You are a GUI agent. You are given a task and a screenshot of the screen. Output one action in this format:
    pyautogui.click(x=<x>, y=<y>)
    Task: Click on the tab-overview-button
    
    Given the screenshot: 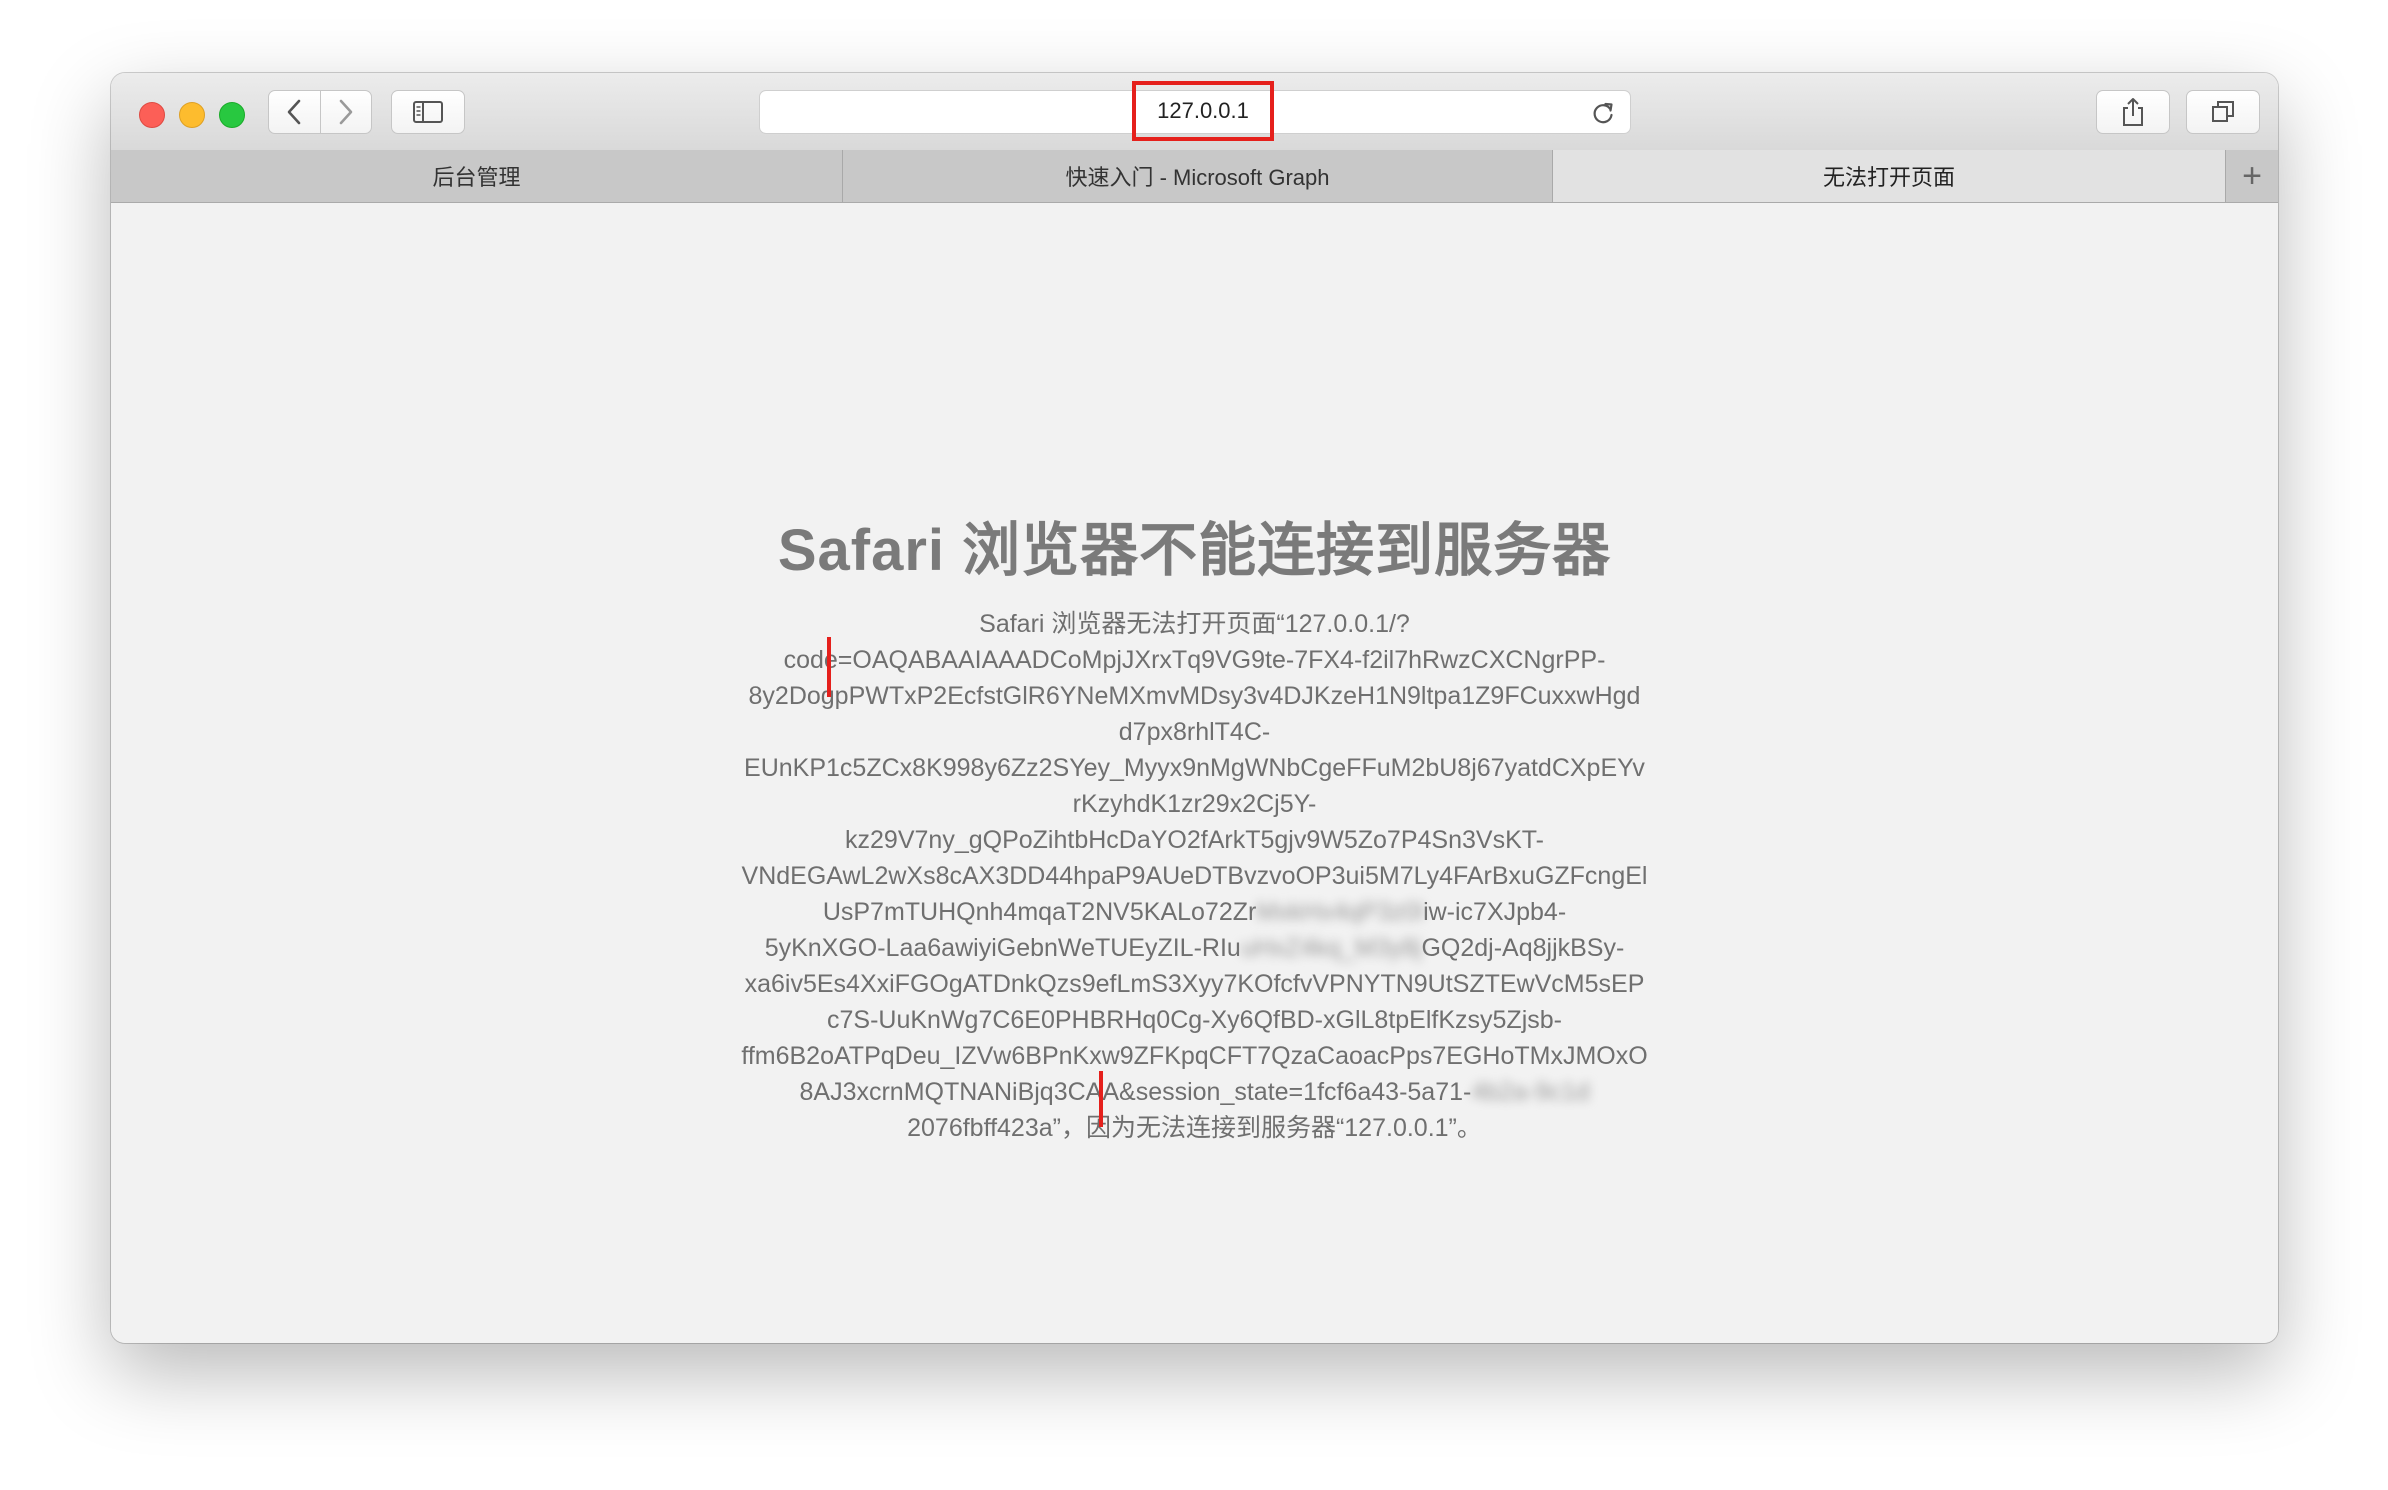 What is the action you would take?
    pyautogui.click(x=2223, y=112)
    